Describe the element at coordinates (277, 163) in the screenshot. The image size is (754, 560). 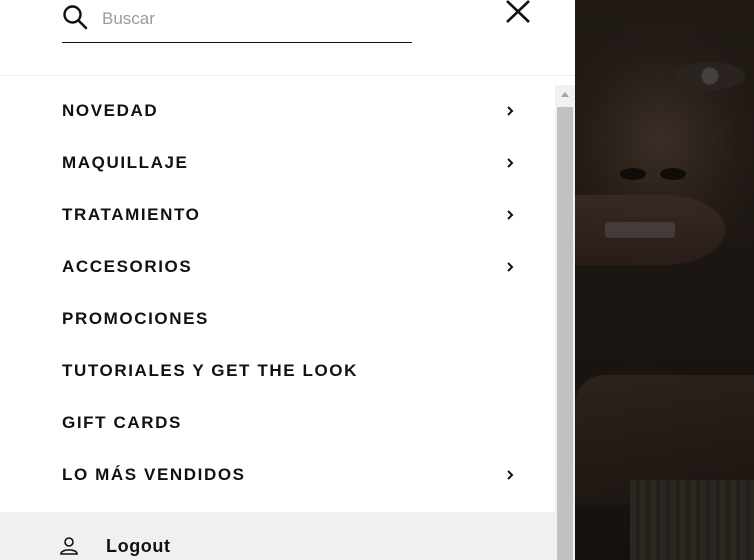
I see `menu-item-maquillaje: MAQUILLAJE` at that location.